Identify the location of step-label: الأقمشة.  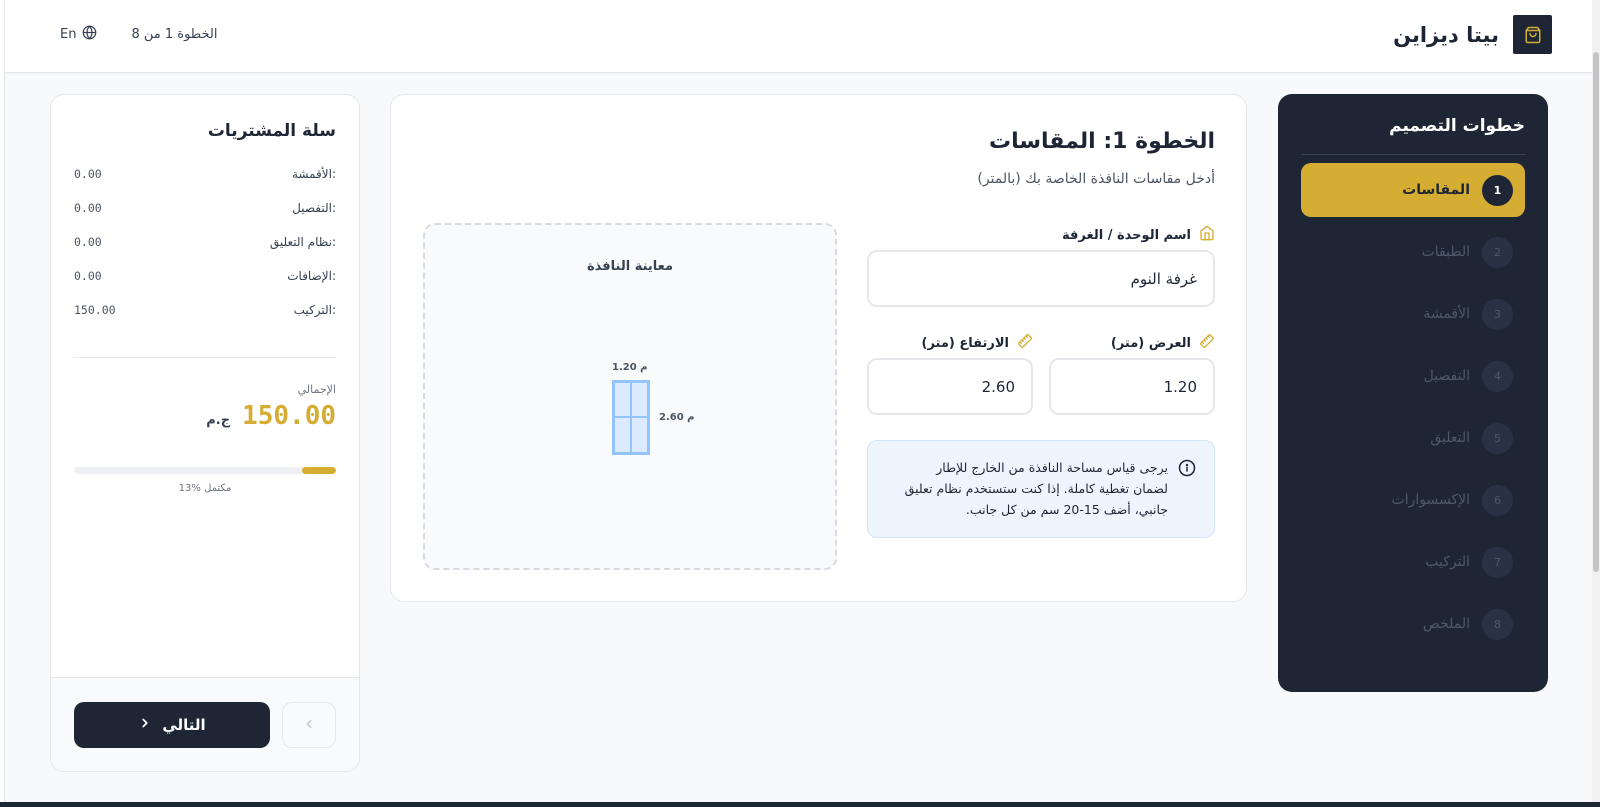
(1446, 314).